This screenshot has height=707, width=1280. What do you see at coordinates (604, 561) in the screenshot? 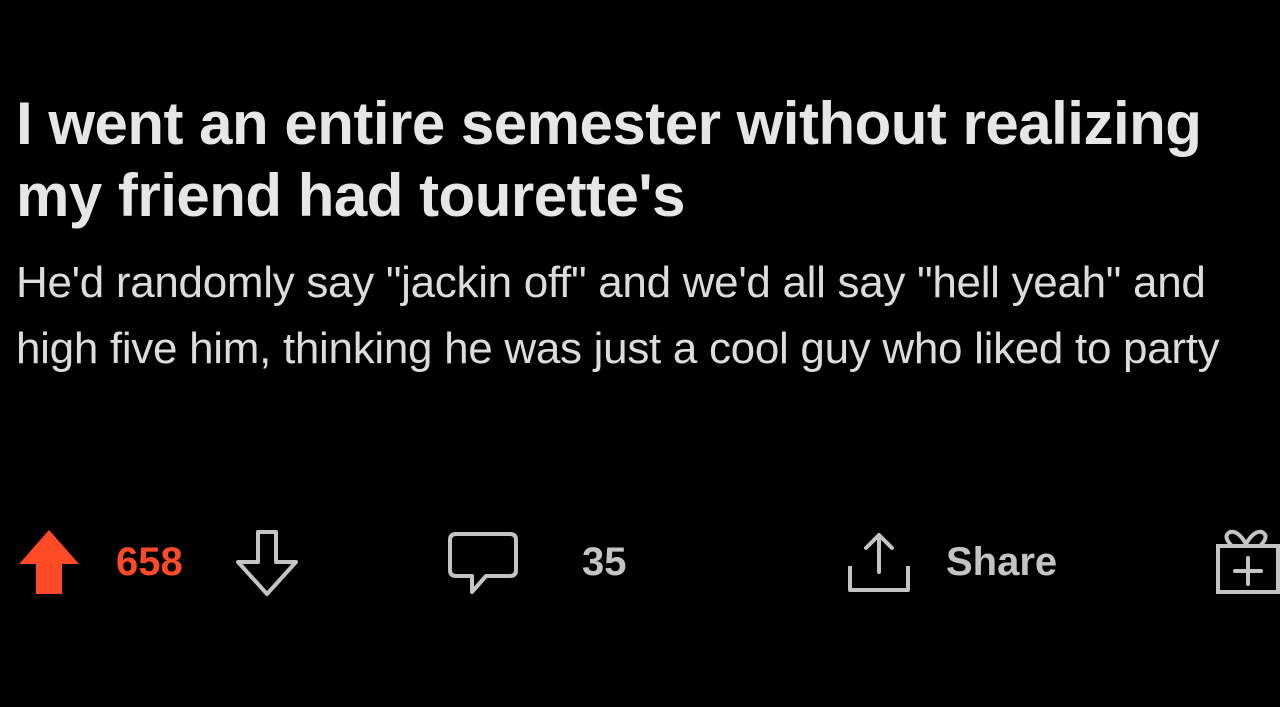
I see `comment-count: 35` at bounding box center [604, 561].